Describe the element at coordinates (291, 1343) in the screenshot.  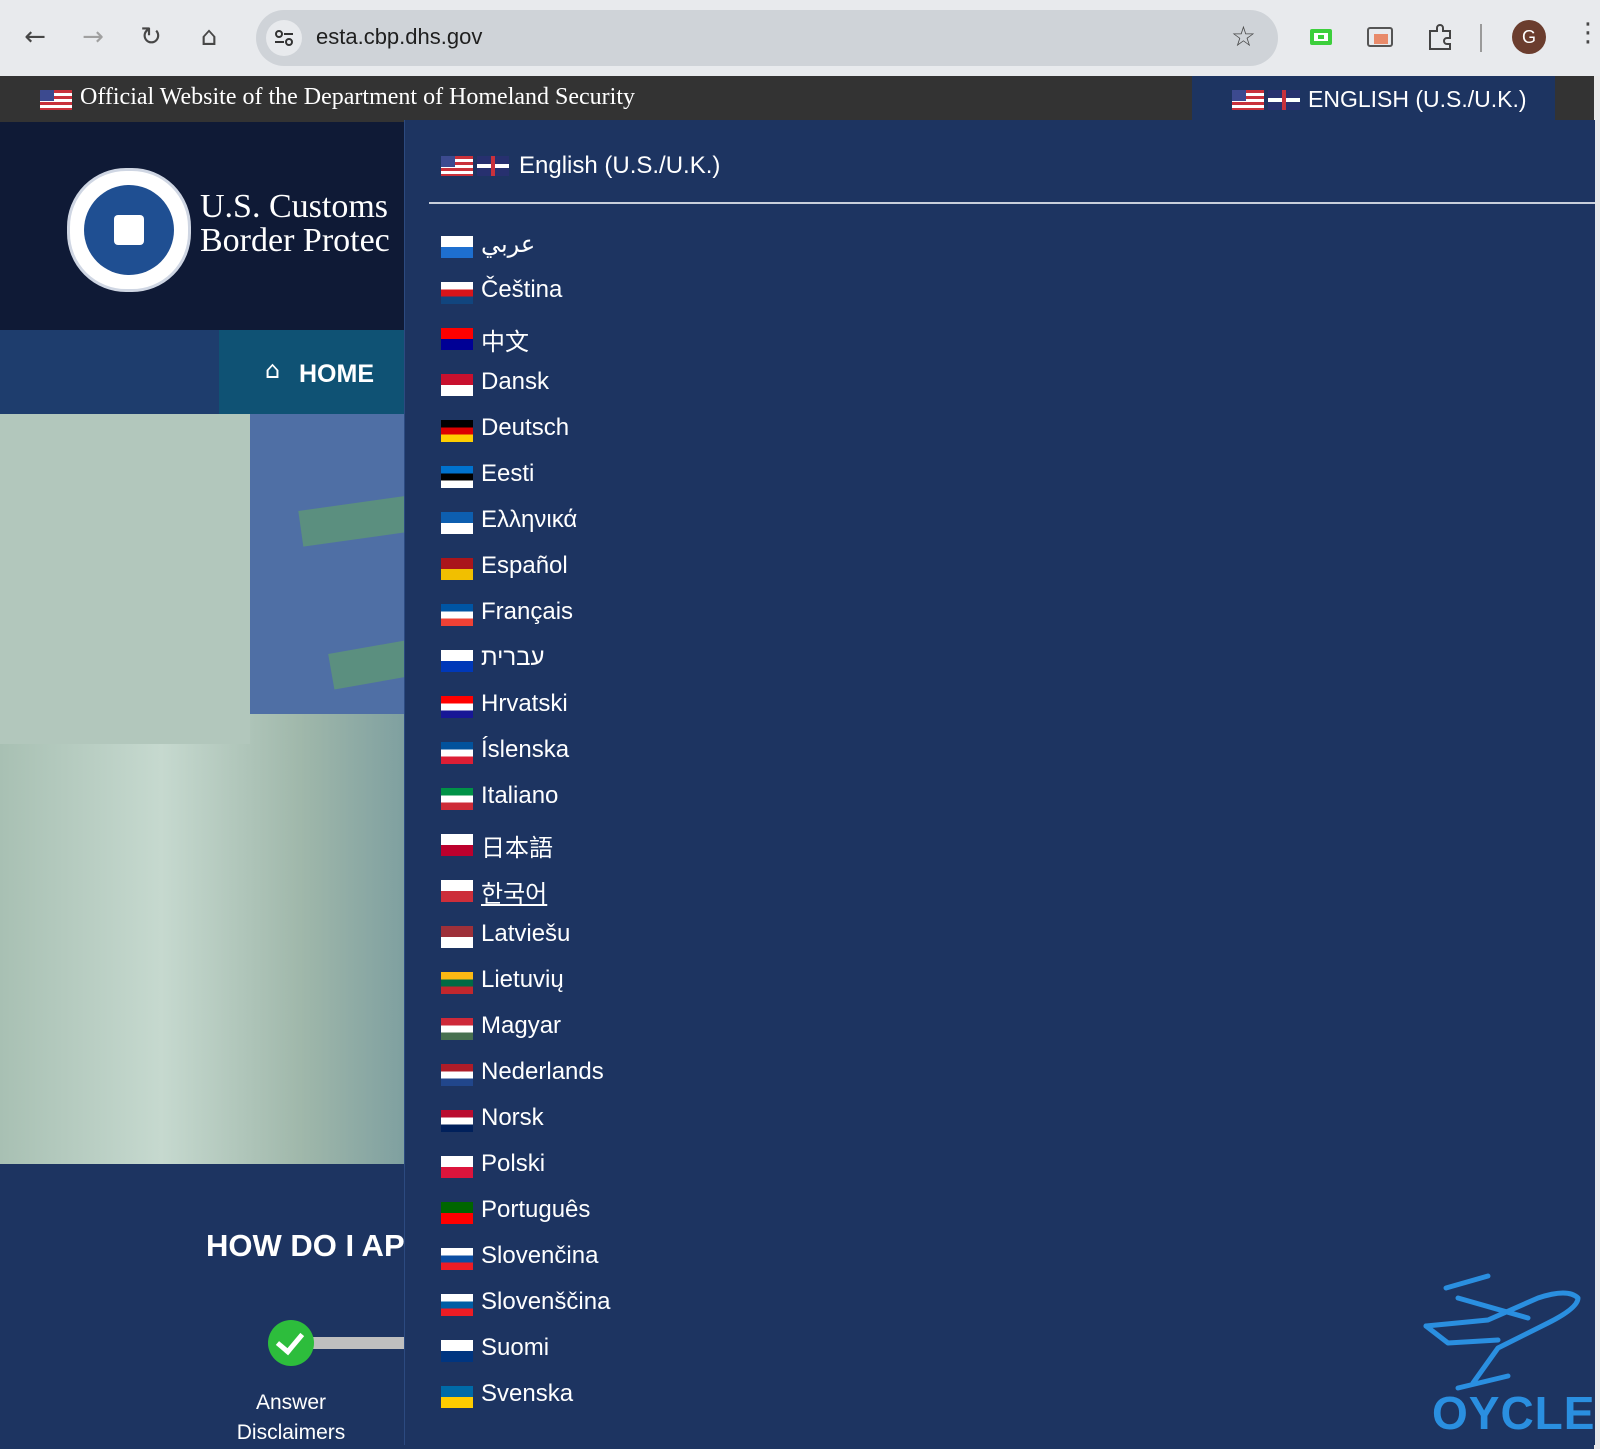
I see `step-complete-check-icon` at that location.